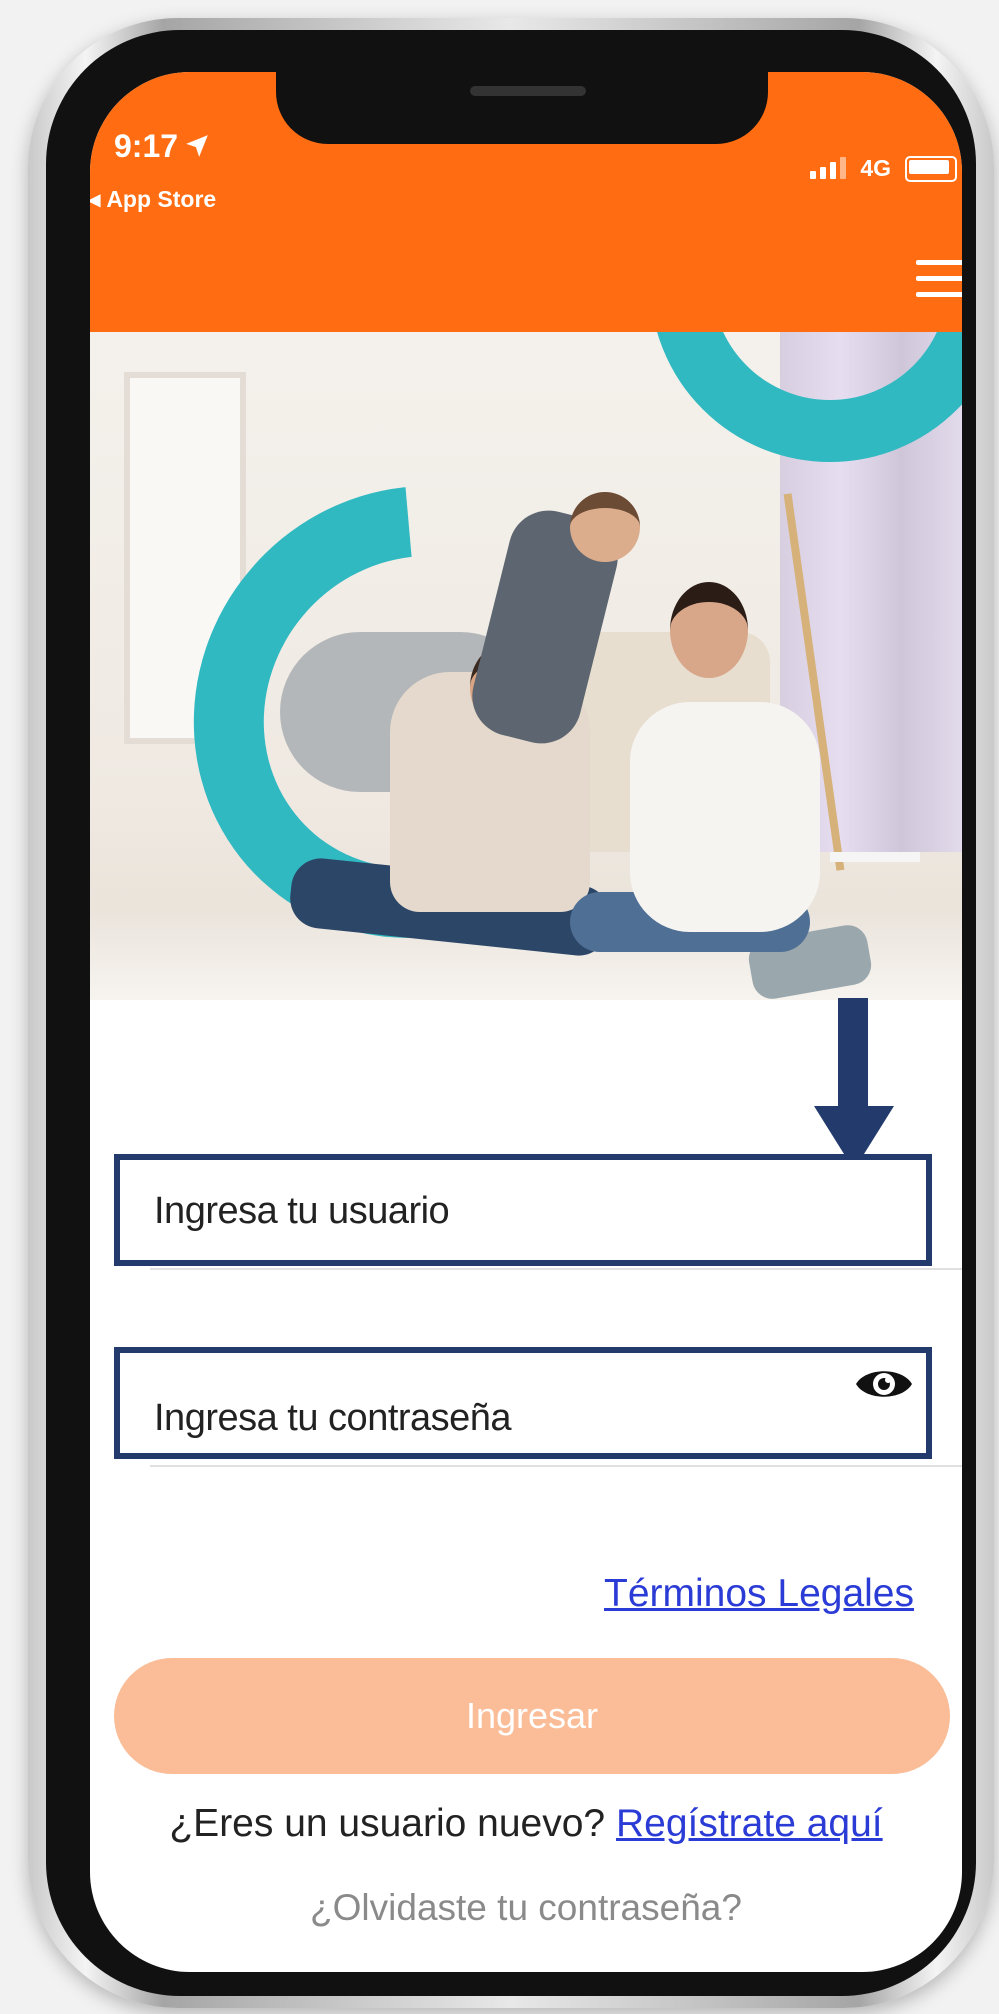 Image resolution: width=999 pixels, height=2014 pixels. Describe the element at coordinates (532, 1716) in the screenshot. I see `login-button: Ingresar` at that location.